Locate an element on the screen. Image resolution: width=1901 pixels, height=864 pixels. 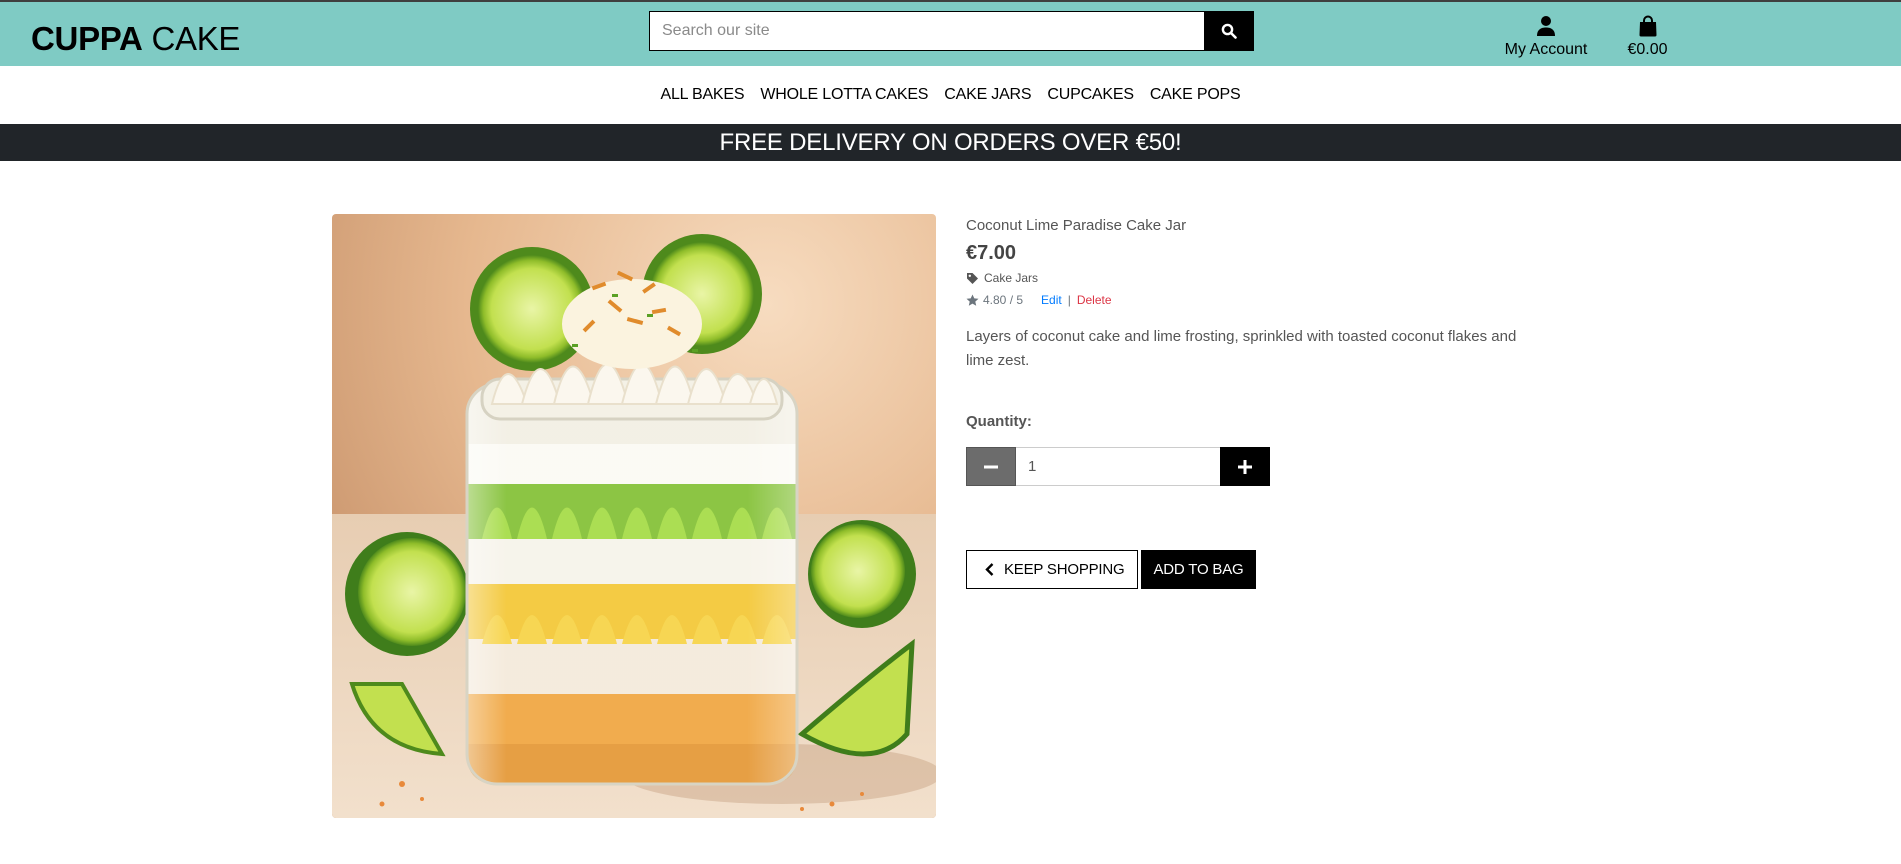
add-to-bag-button: ADD TO BAG is located at coordinates (1198, 569).